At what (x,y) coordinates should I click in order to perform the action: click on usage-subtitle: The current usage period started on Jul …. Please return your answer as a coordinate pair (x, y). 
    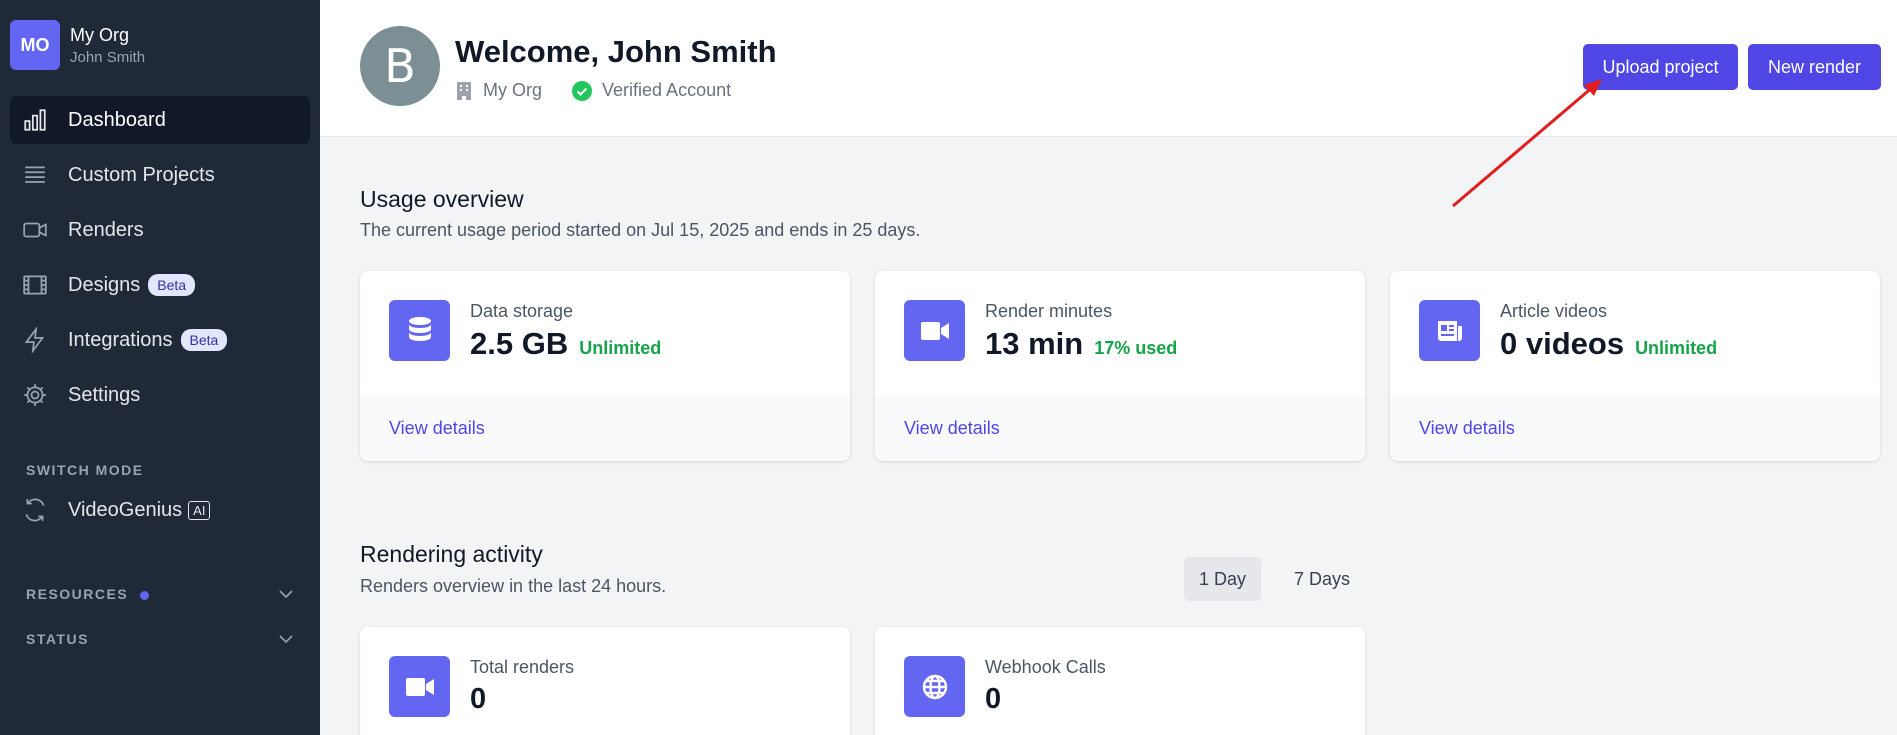
    Looking at the image, I should click on (640, 230).